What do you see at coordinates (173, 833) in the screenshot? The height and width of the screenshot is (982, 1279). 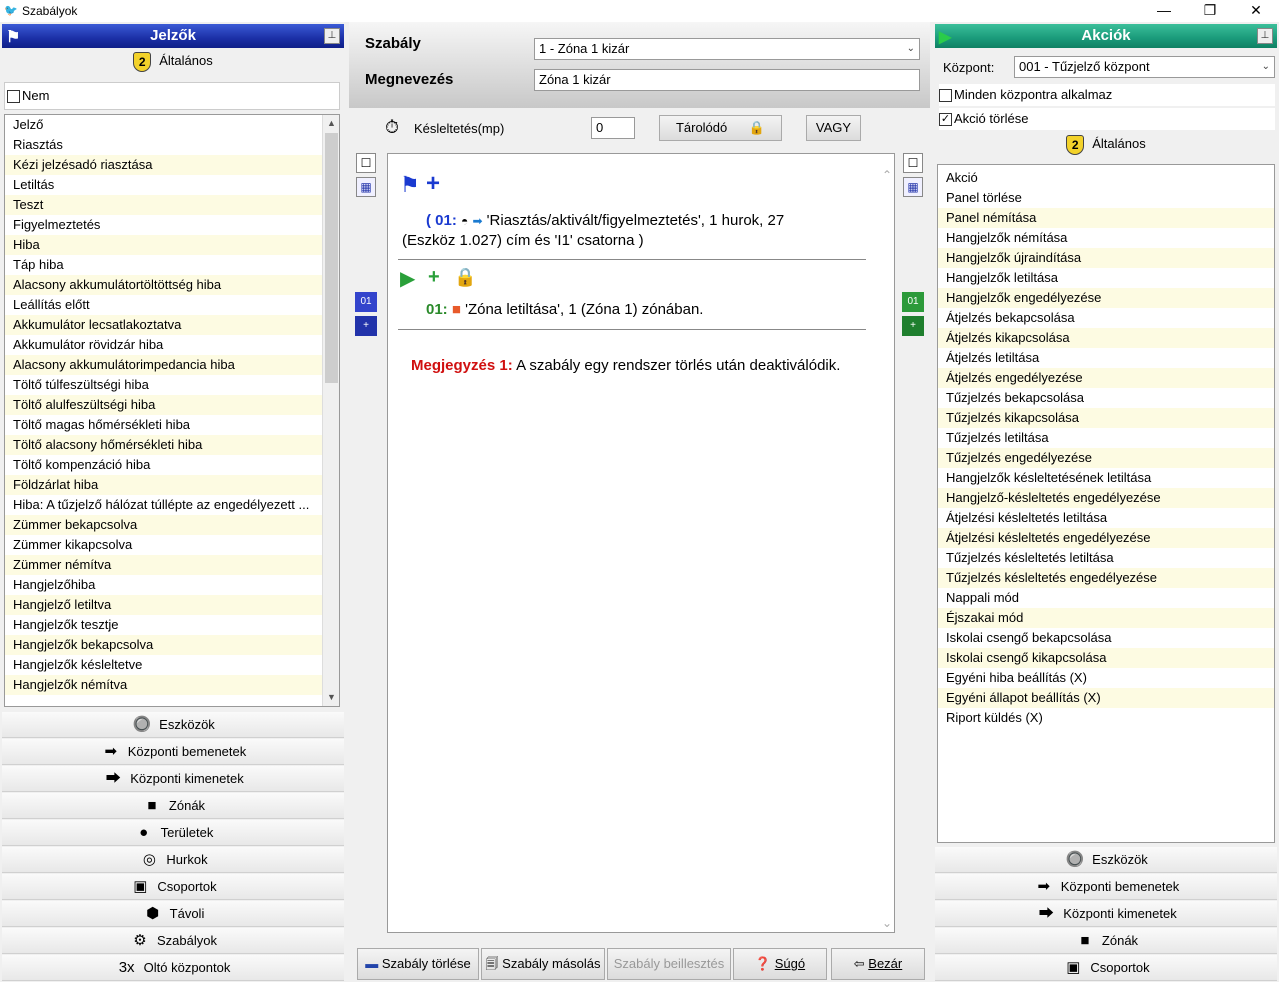 I see `nav-item: ● Területek` at bounding box center [173, 833].